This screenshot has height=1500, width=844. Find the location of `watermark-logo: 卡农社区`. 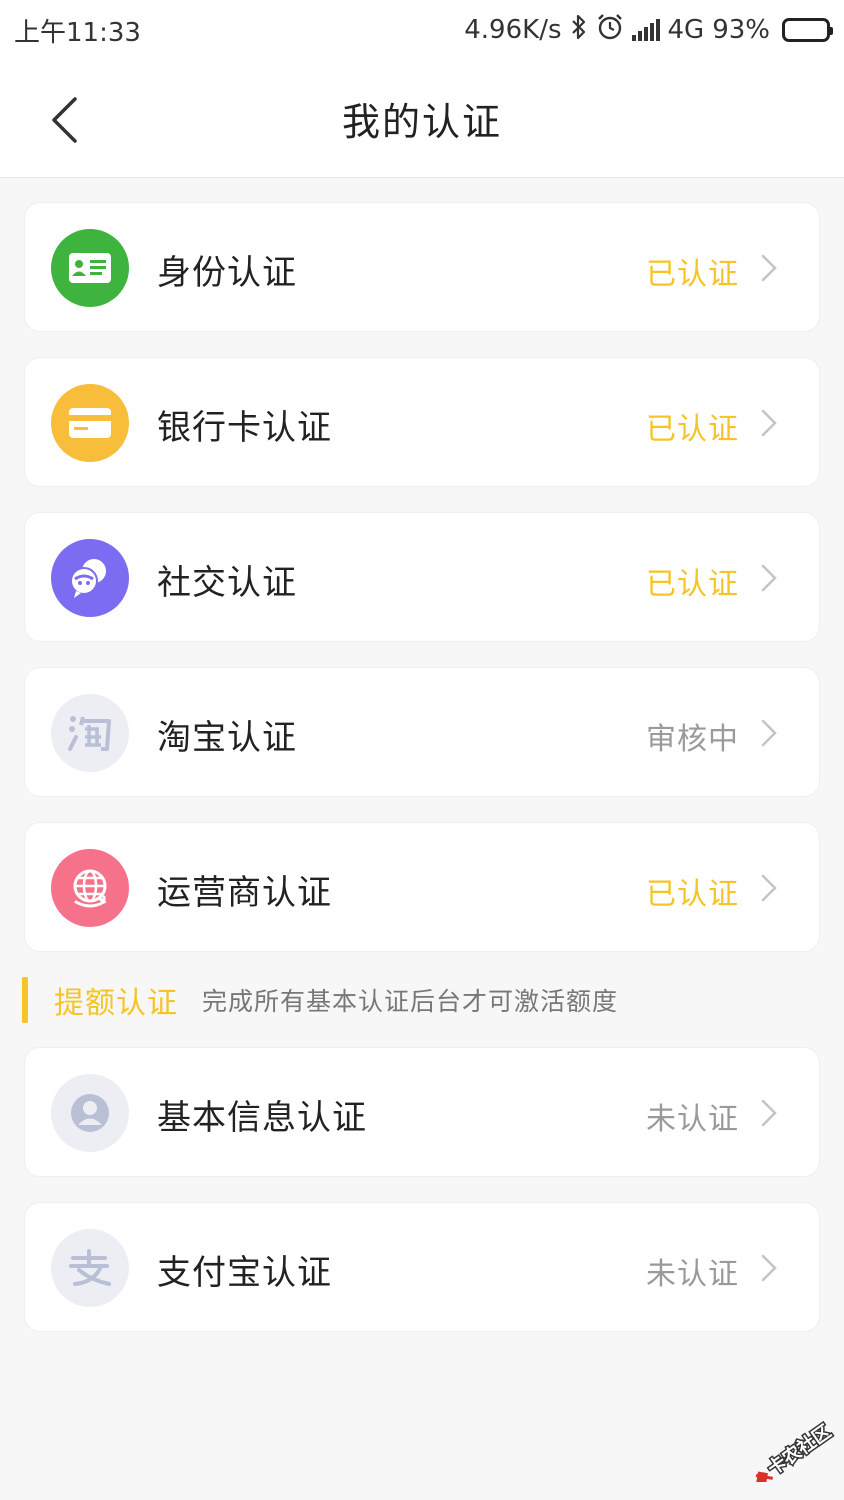

watermark-logo: 卡农社区 is located at coordinates (786, 1449).